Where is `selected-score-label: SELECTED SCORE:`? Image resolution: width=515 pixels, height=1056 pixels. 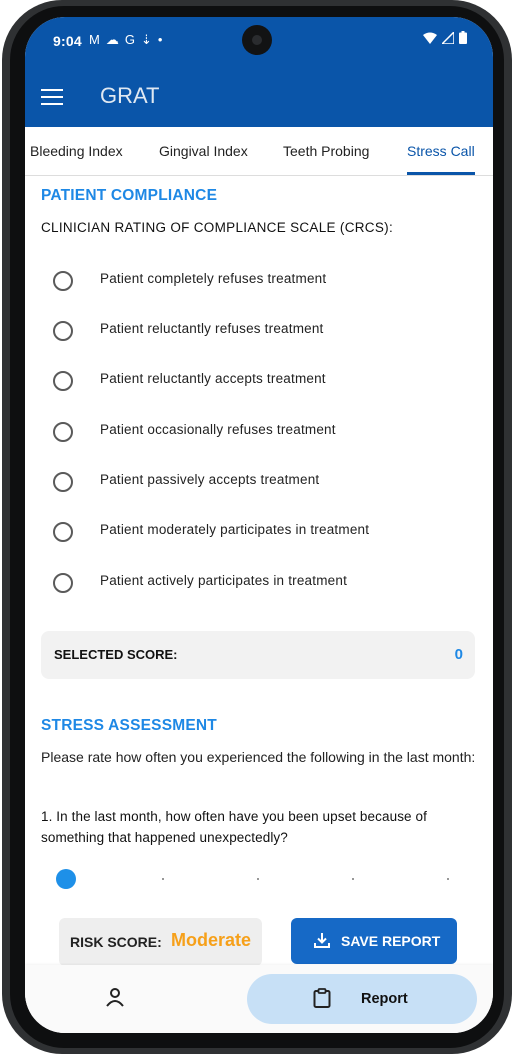
selected-score-label: SELECTED SCORE: is located at coordinates (116, 654).